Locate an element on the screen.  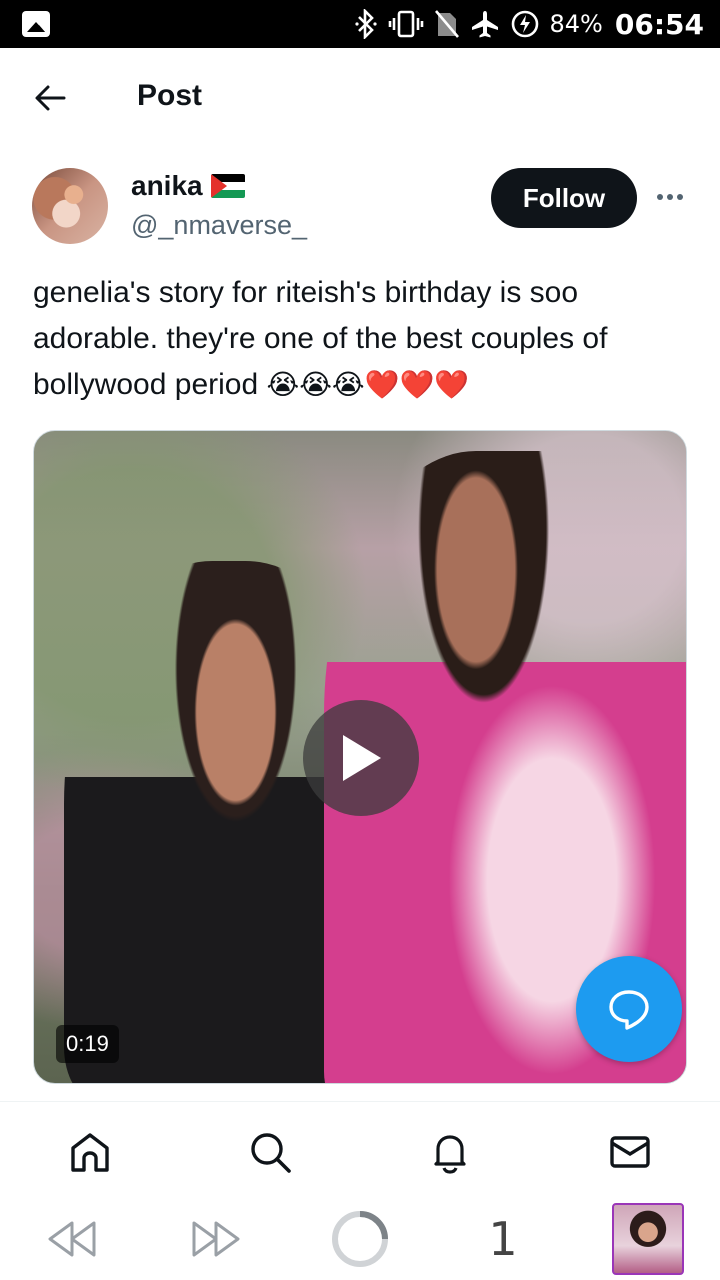
airplane-icon is located at coordinates (485, 24).